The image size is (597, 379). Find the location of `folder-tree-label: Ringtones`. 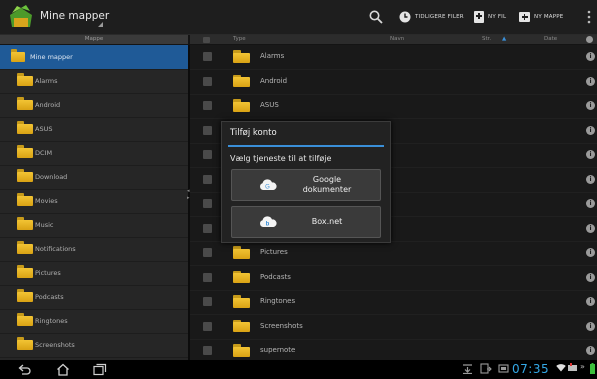

folder-tree-label: Ringtones is located at coordinates (51, 321).